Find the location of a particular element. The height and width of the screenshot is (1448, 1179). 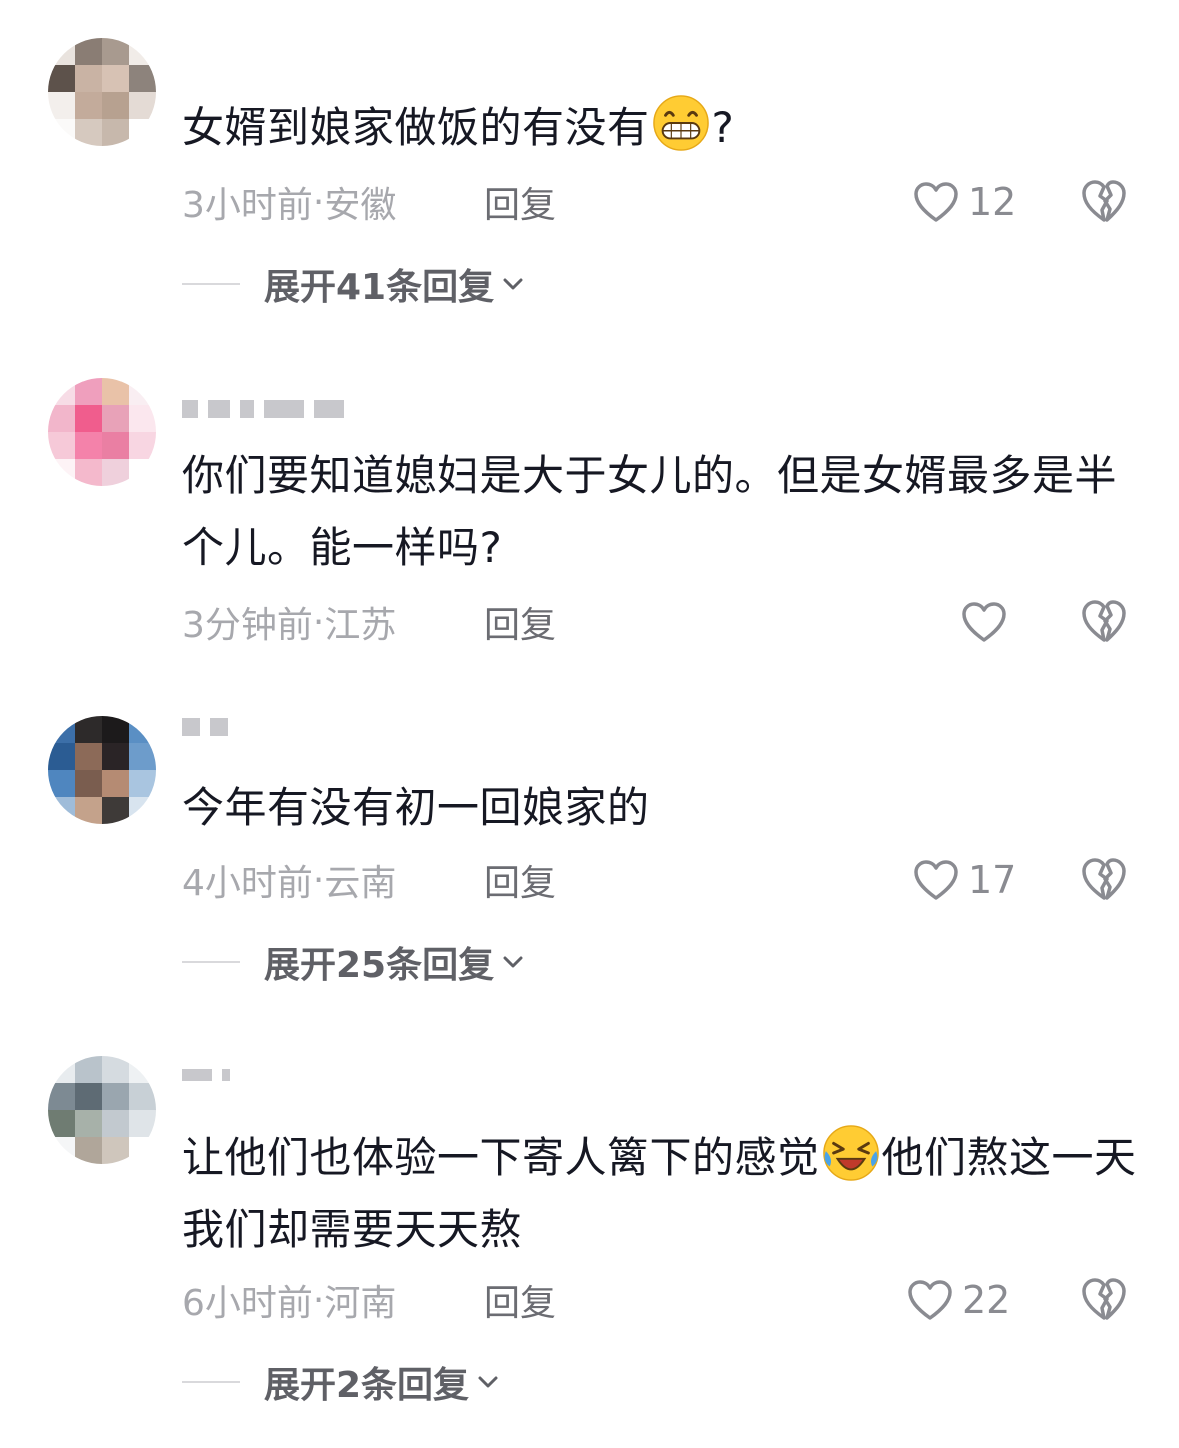

comment-meta: 3小时前 · 安徽 回复 is located at coordinates (369, 203).